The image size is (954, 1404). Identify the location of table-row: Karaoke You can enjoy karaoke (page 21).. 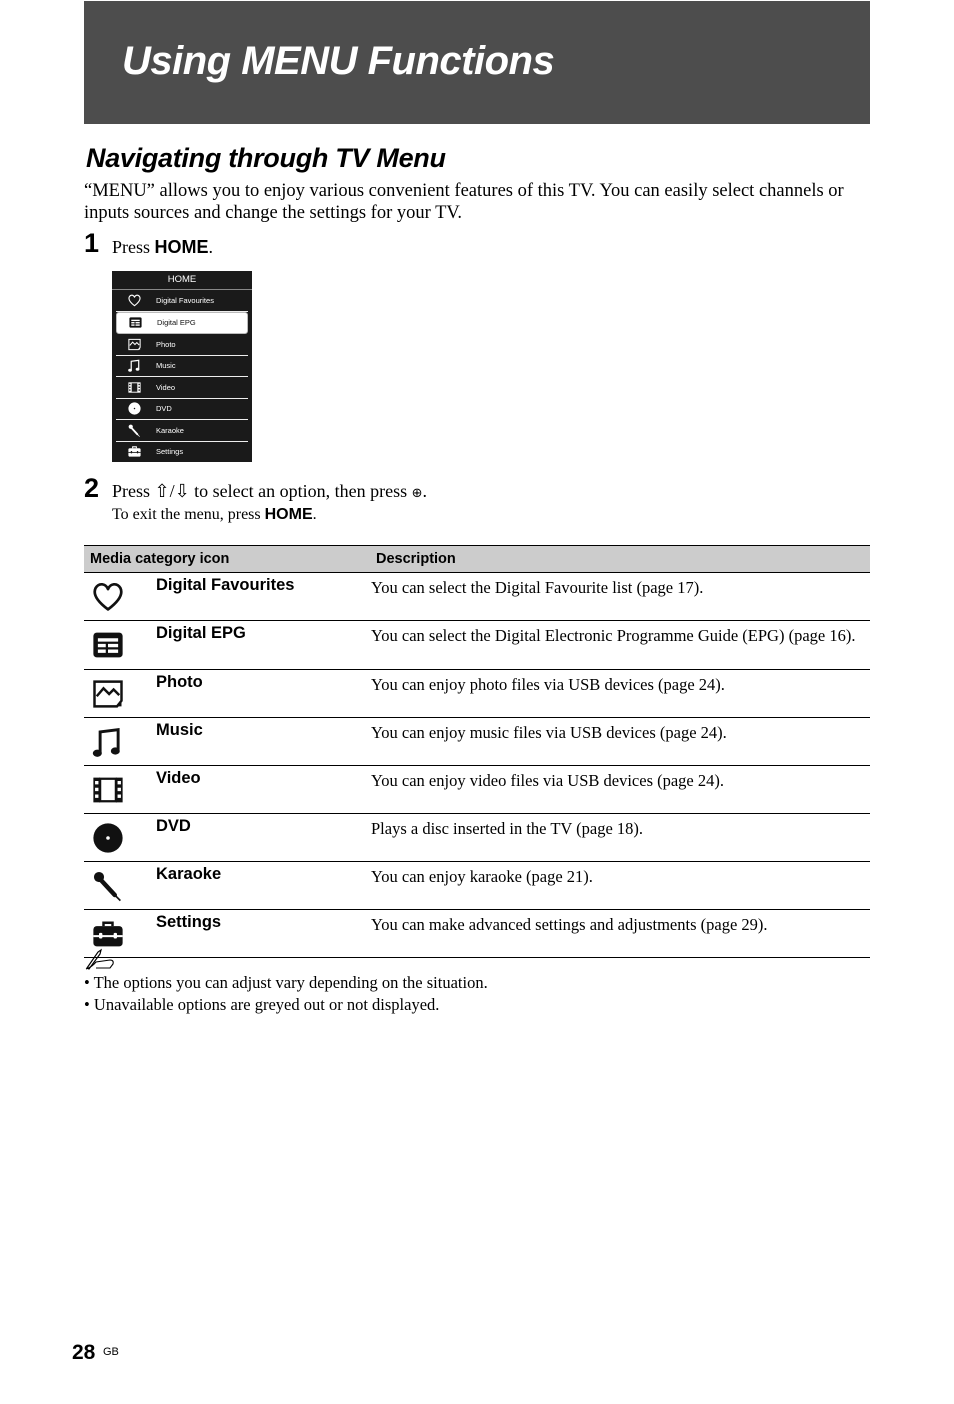
(477, 885).